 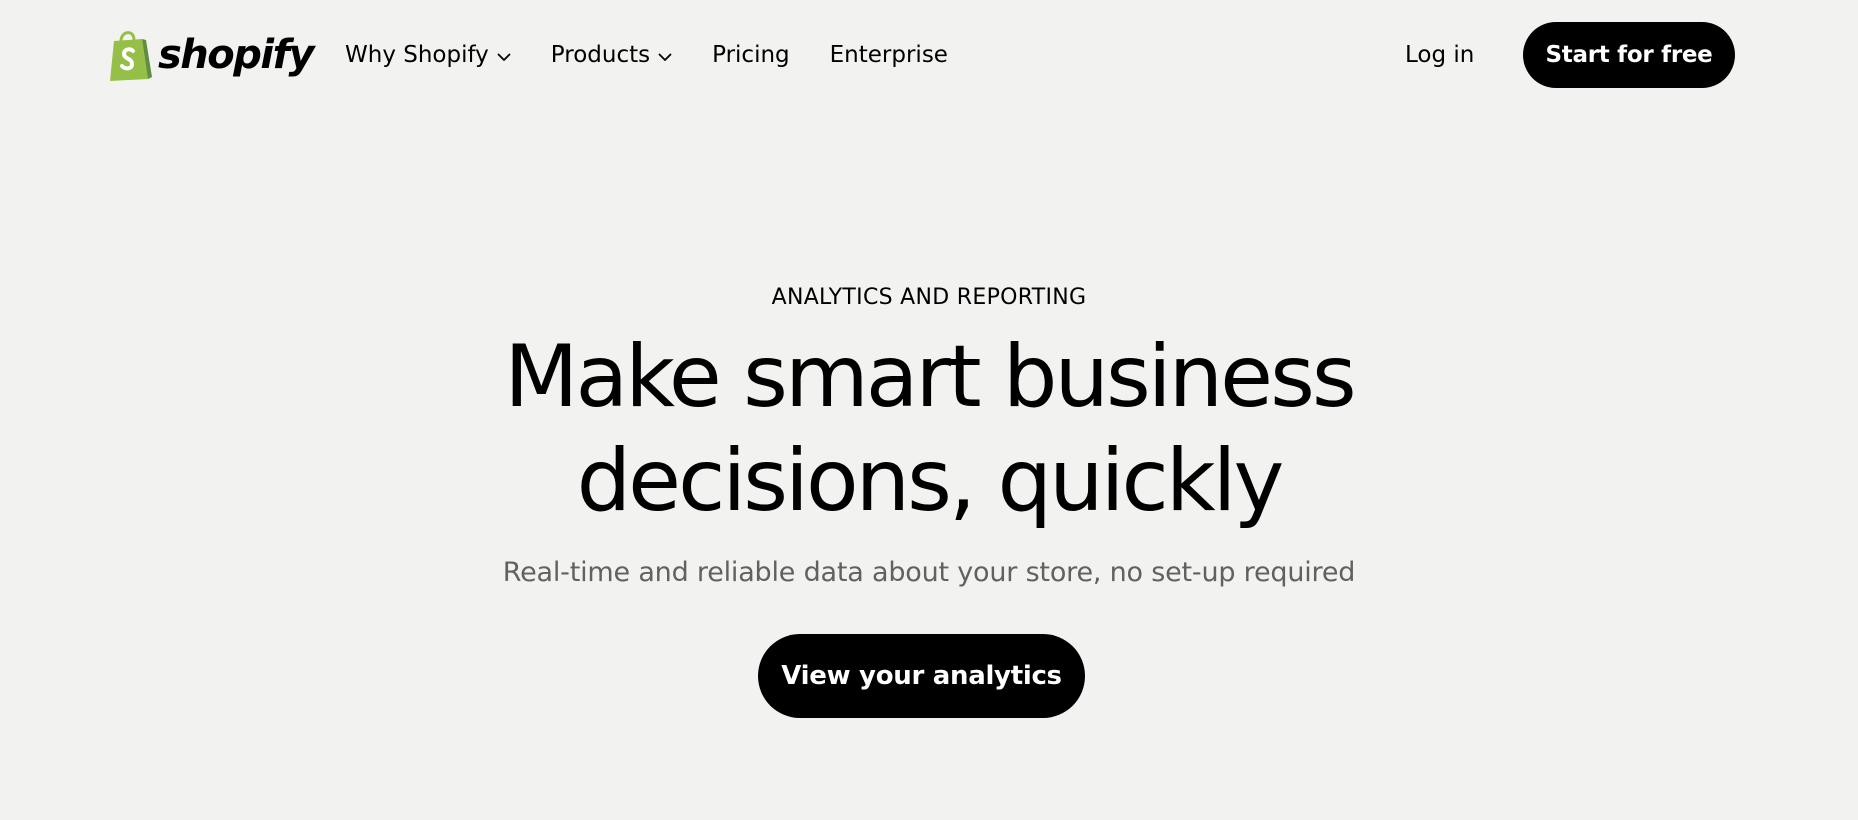 I want to click on shopify-logo-link: shopify, so click(x=210, y=55).